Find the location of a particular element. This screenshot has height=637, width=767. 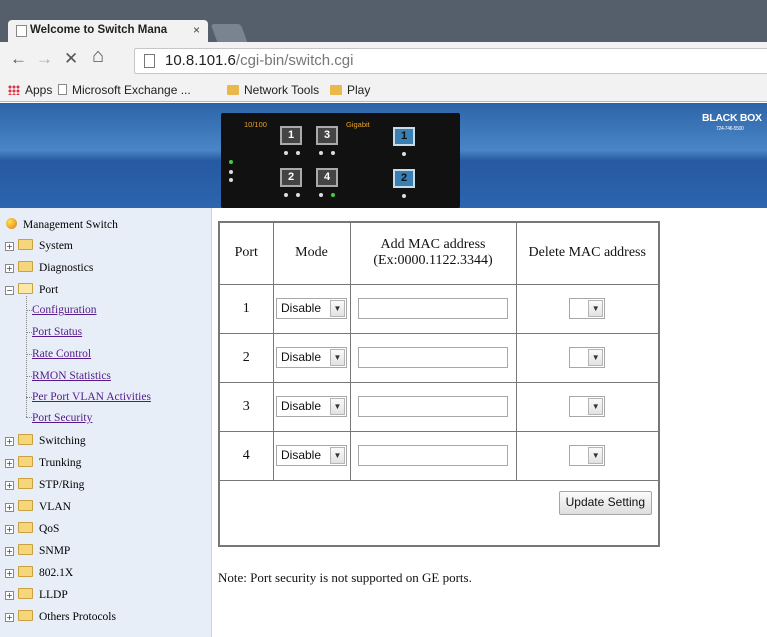

back-arrow-icon: ← is located at coordinates (18, 59).